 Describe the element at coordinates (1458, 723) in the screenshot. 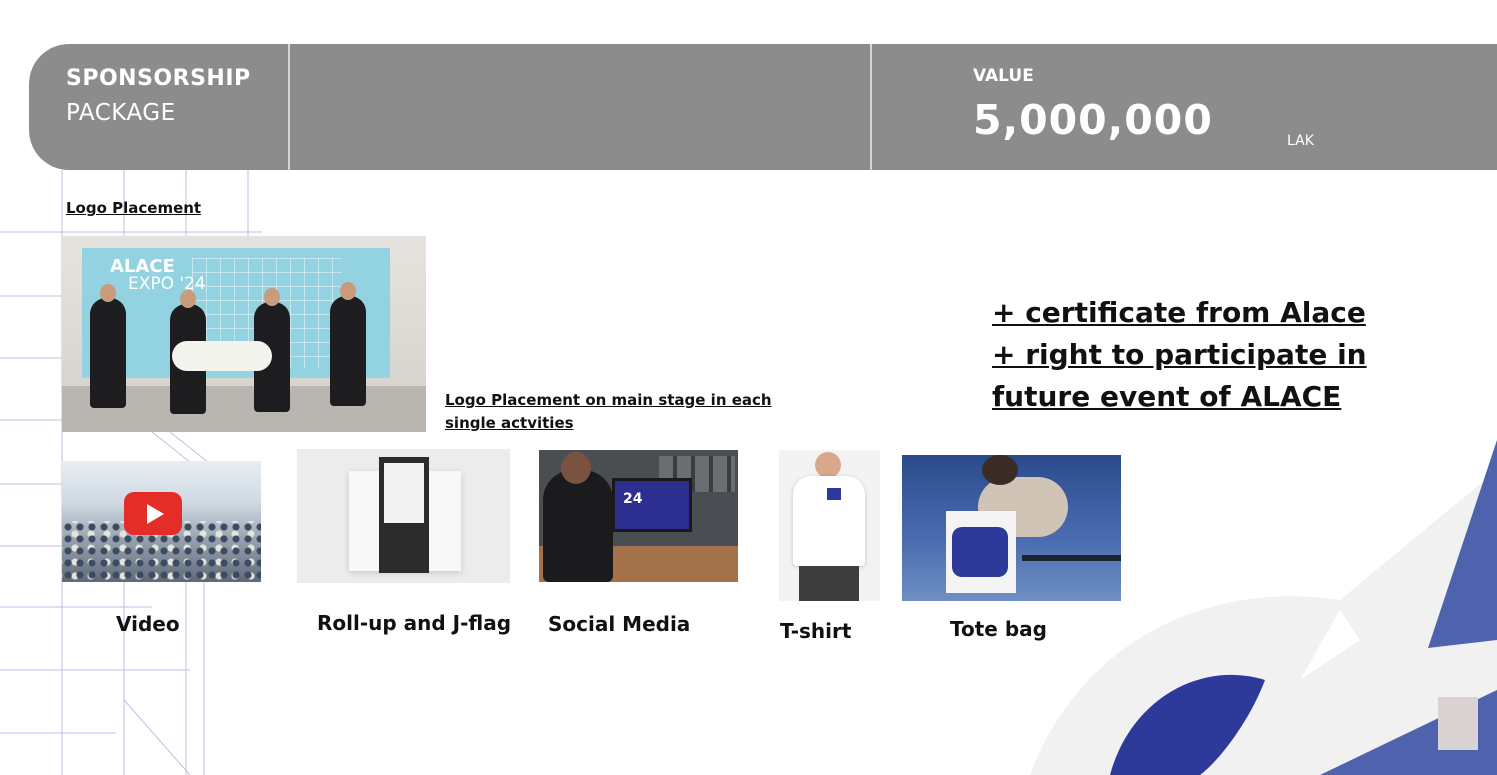

I see `corner-block` at that location.